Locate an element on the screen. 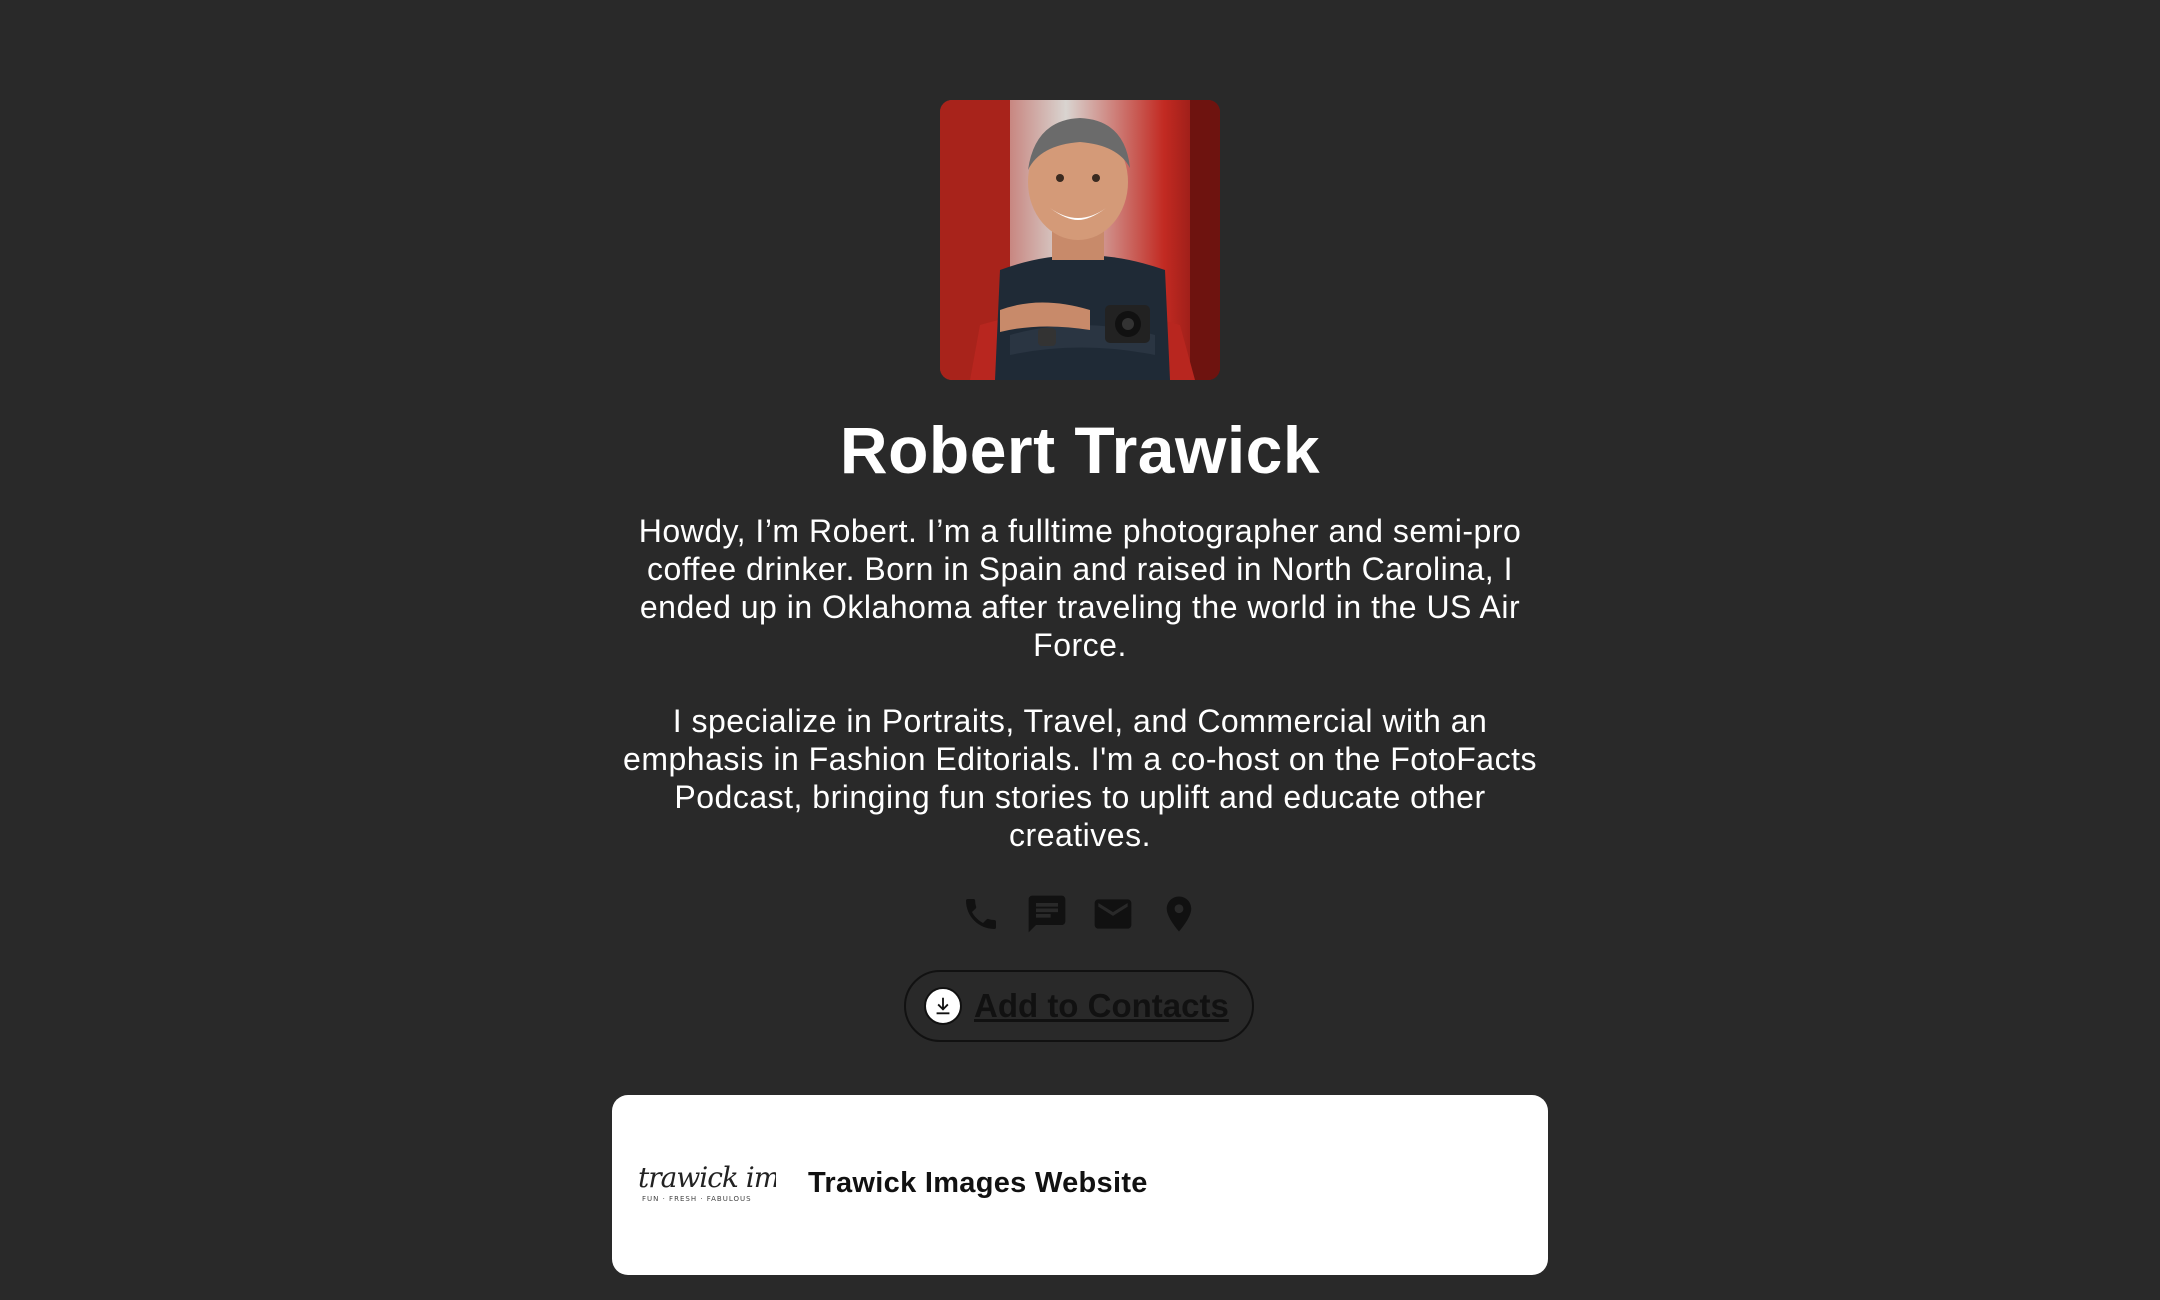  profile-name: Robert Trawick is located at coordinates (1080, 450).